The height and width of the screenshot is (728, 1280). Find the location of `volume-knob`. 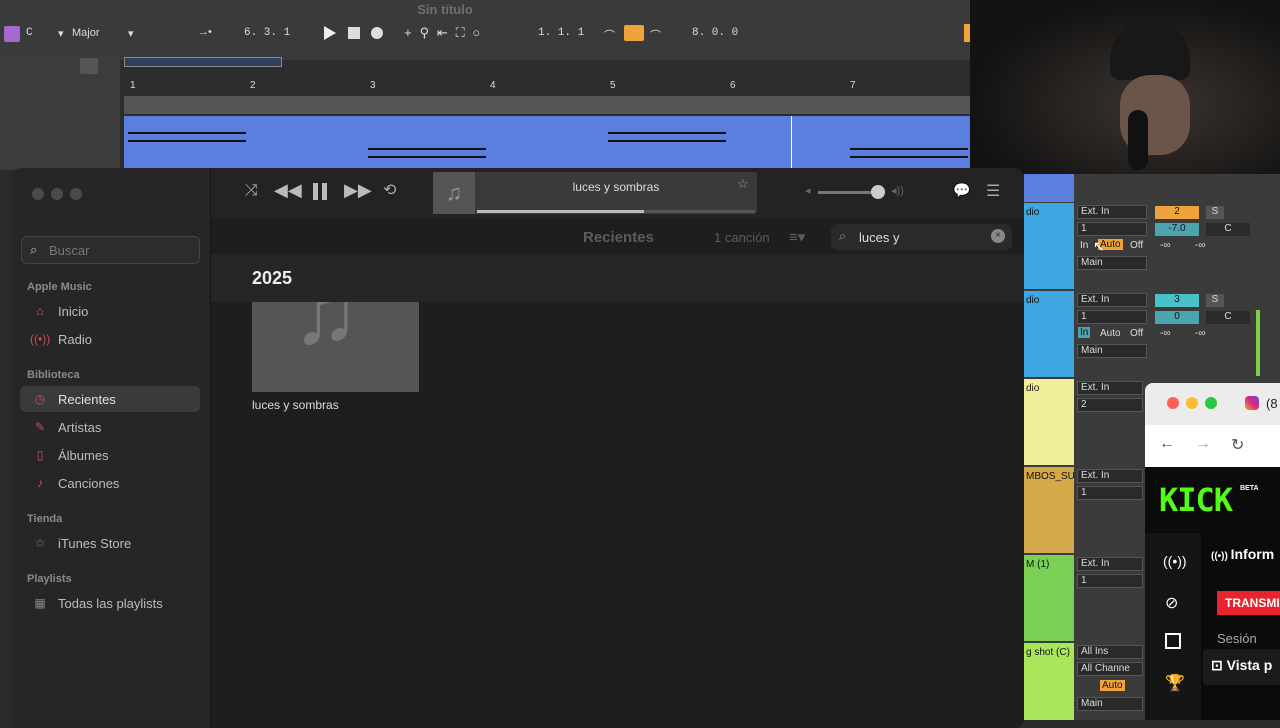

volume-knob is located at coordinates (878, 192).